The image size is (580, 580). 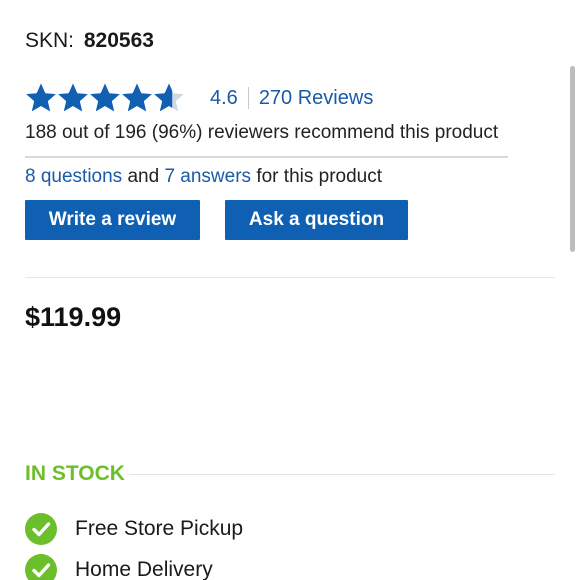 What do you see at coordinates (75, 473) in the screenshot?
I see `stock-status: IN STOCK` at bounding box center [75, 473].